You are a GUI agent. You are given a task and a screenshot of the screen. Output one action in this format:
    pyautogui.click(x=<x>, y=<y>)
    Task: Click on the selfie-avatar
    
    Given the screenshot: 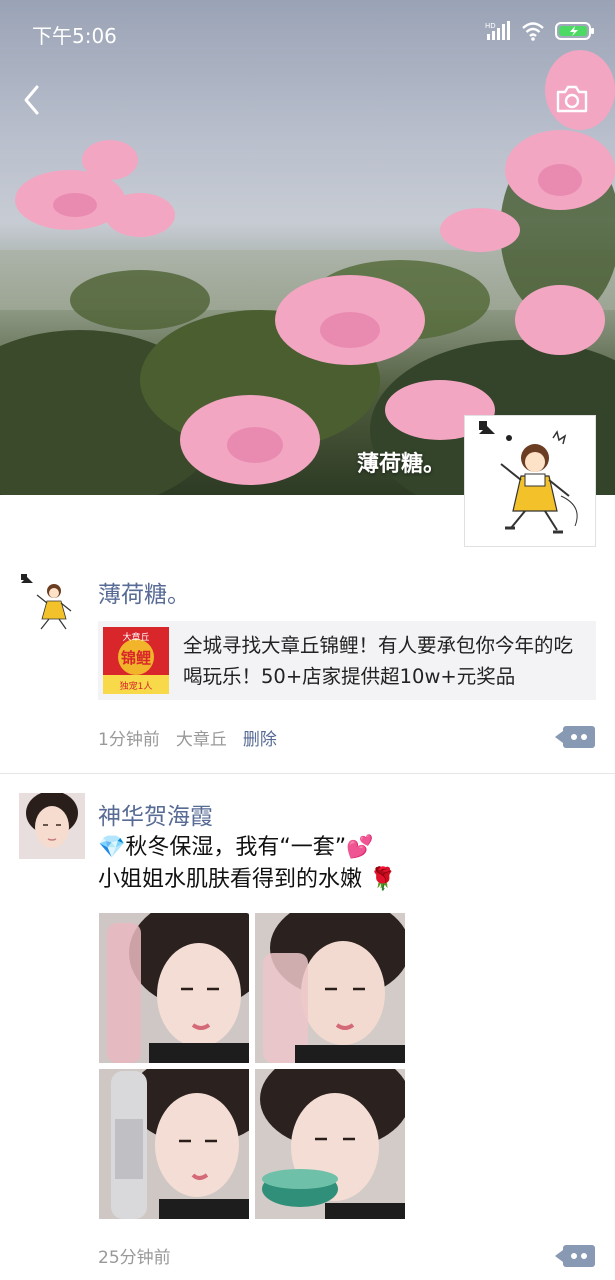 What is the action you would take?
    pyautogui.click(x=52, y=826)
    